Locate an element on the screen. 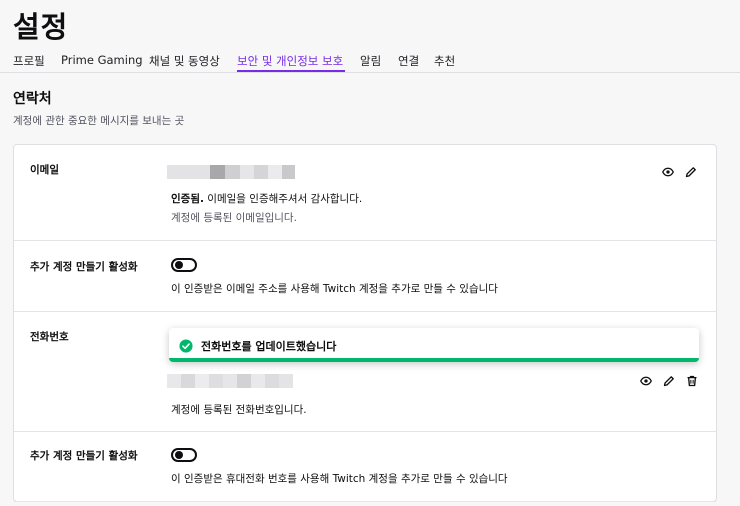 The width and height of the screenshot is (740, 506). tab-notifications: 알림 is located at coordinates (370, 61).